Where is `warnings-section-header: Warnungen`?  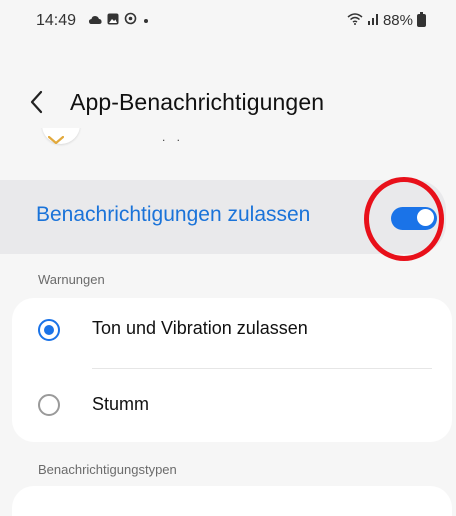 warnings-section-header: Warnungen is located at coordinates (71, 279).